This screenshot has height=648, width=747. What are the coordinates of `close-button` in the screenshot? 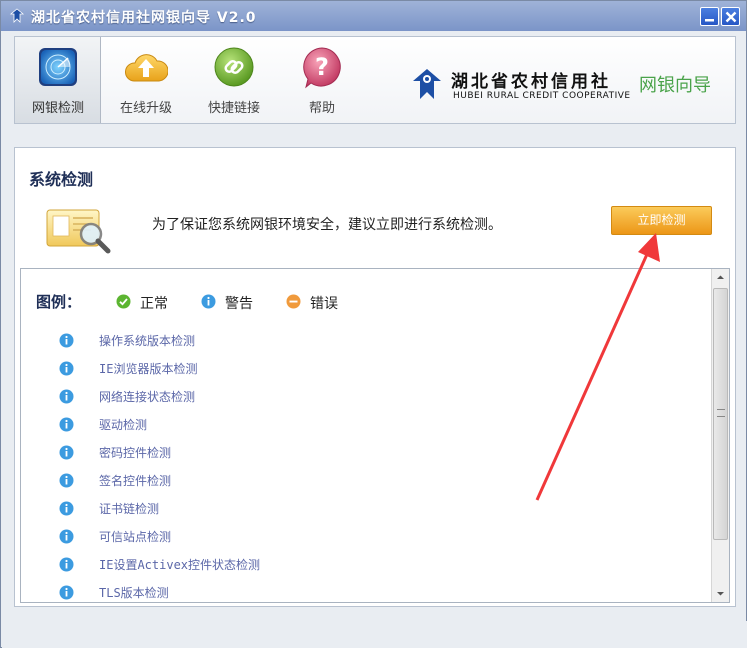 It's located at (730, 16).